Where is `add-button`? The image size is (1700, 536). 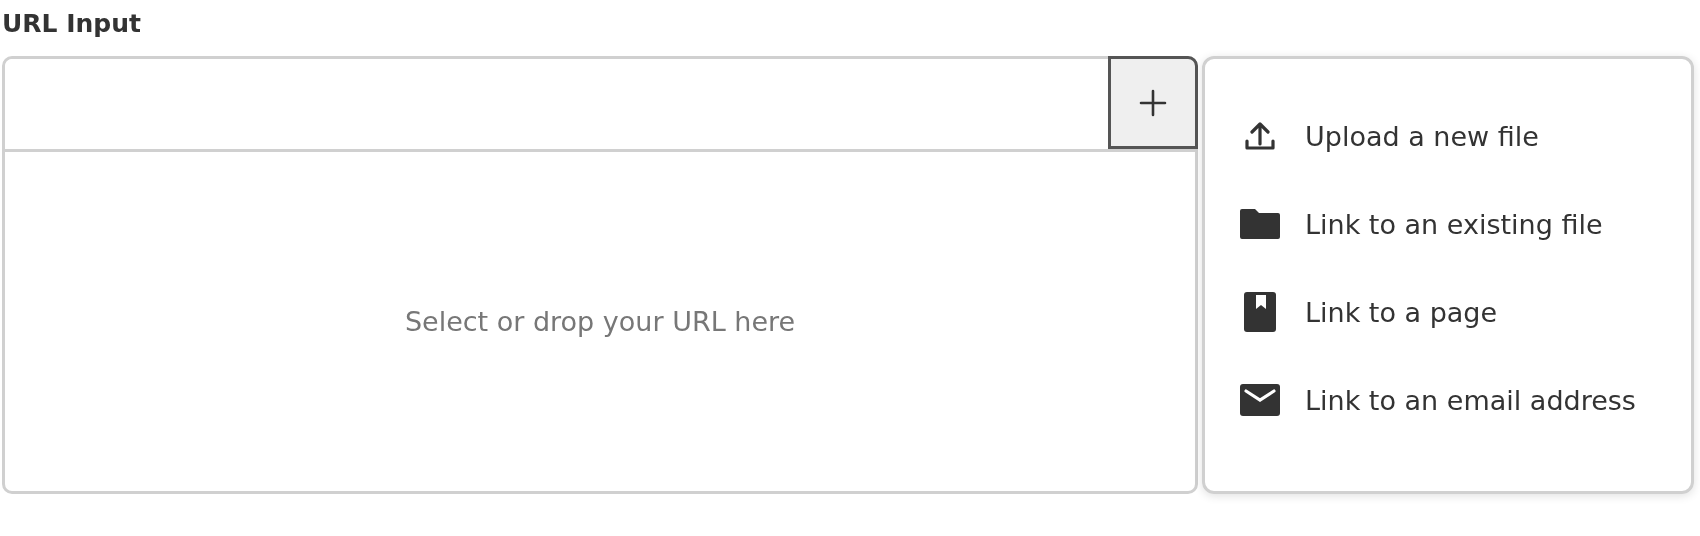
add-button is located at coordinates (1153, 102).